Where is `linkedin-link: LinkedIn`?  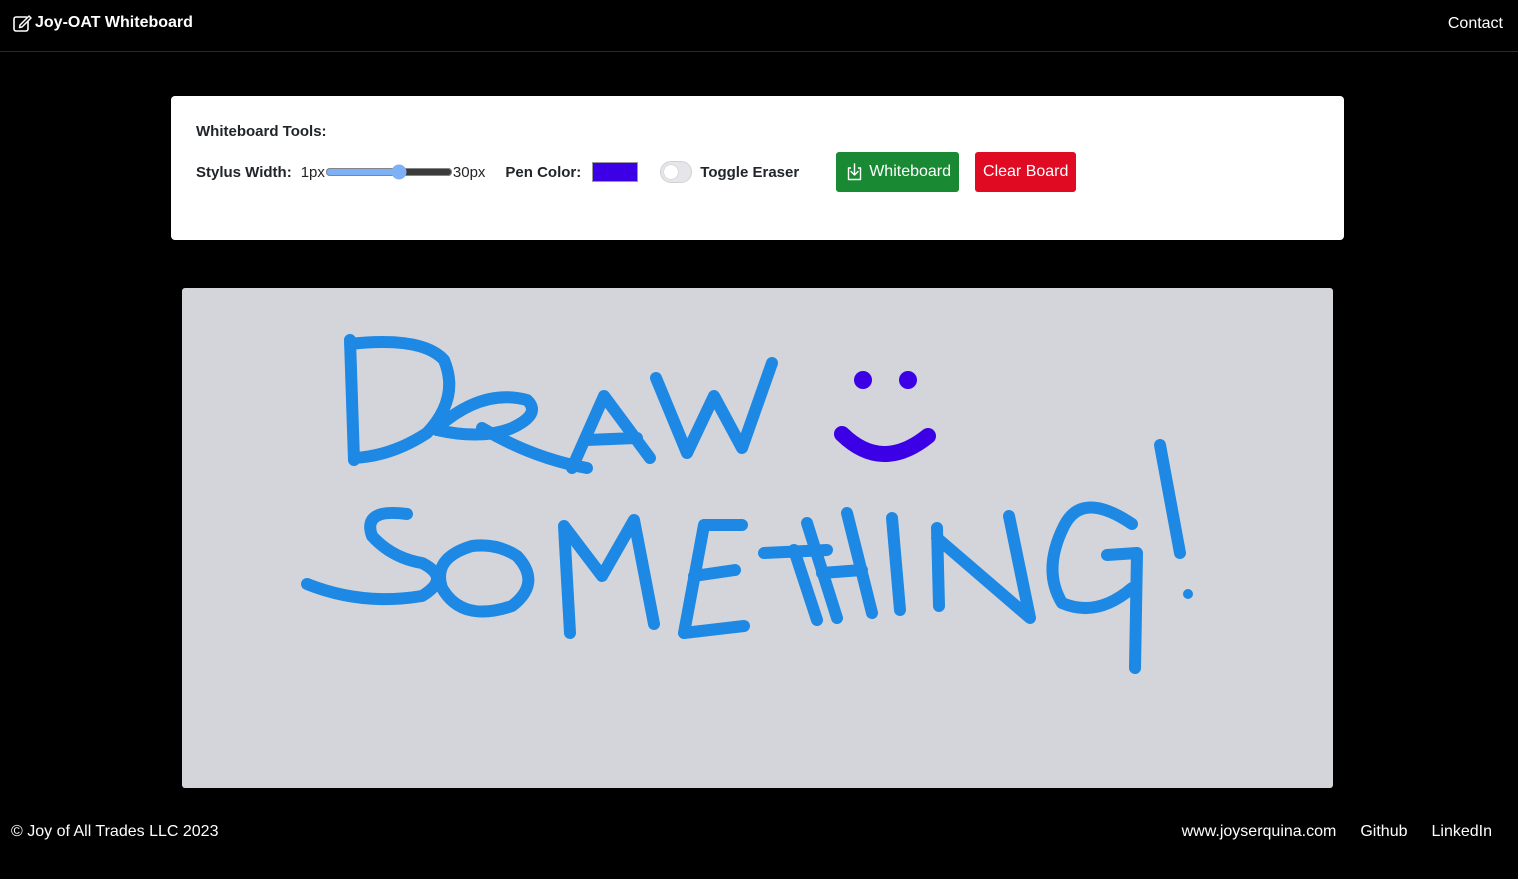 linkedin-link: LinkedIn is located at coordinates (1462, 832).